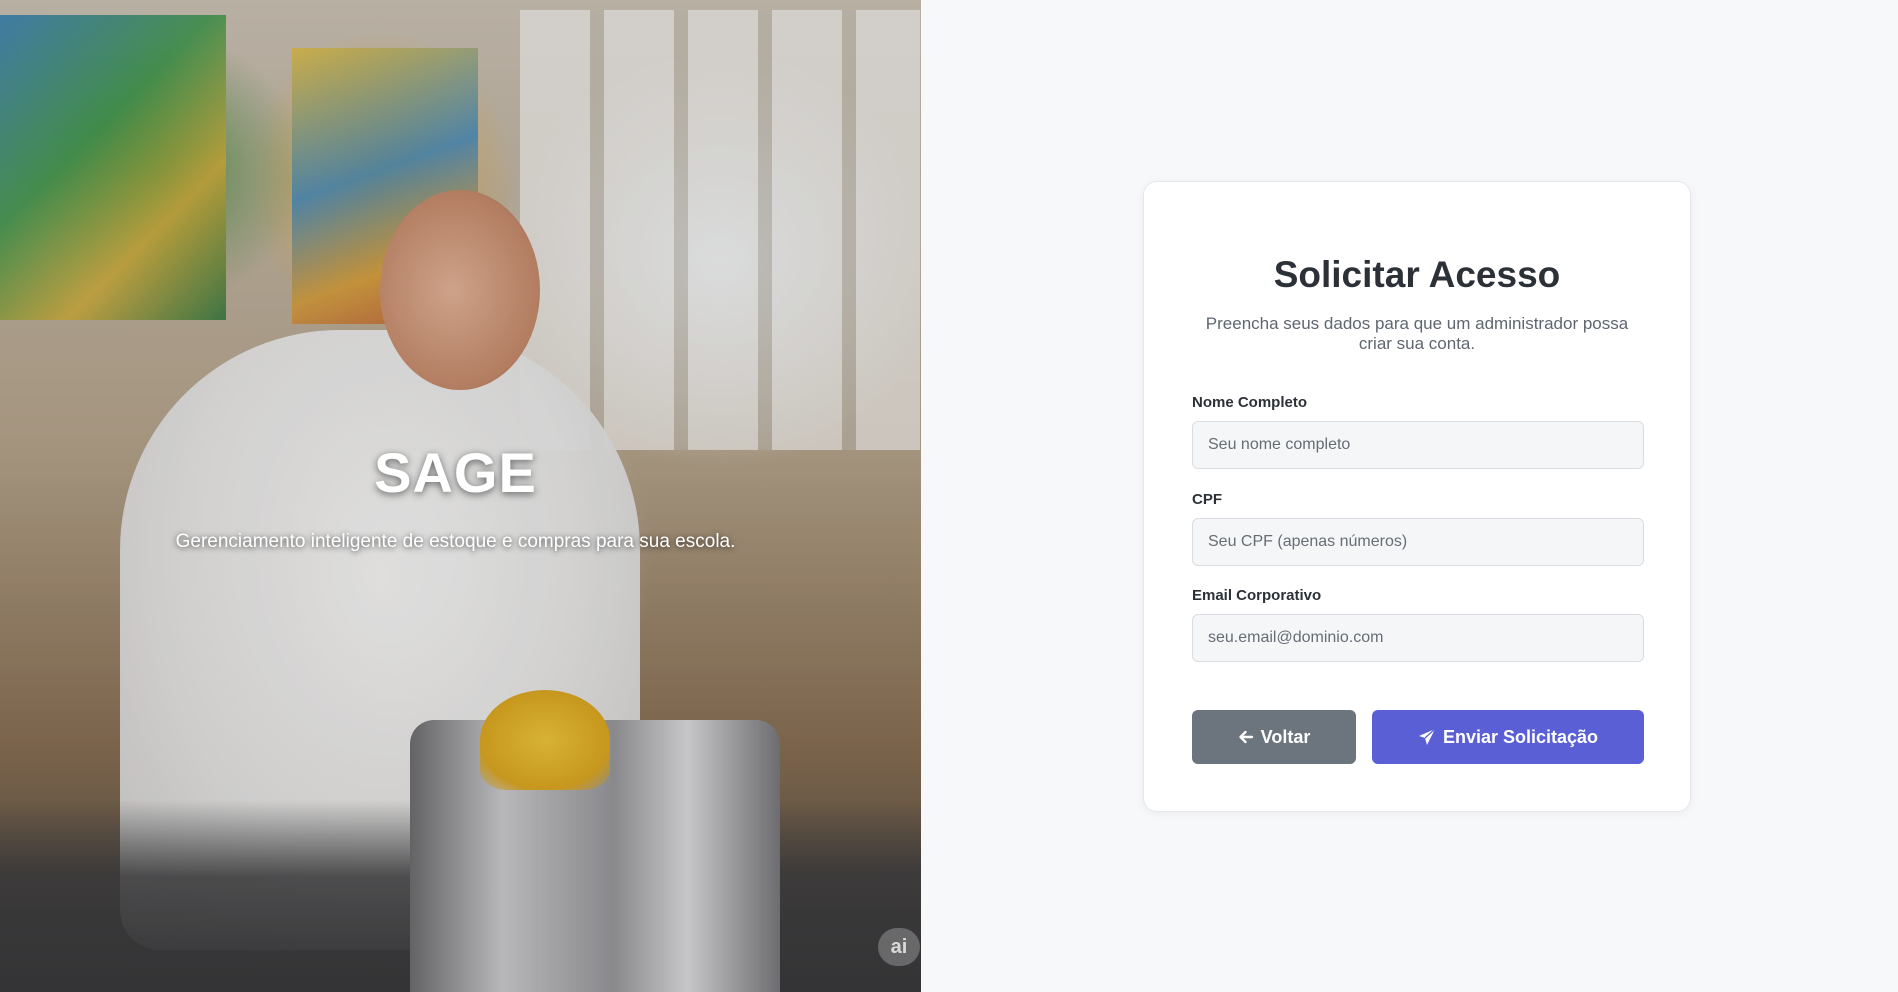 The image size is (1898, 992). I want to click on ai-generated-badge: ai, so click(899, 947).